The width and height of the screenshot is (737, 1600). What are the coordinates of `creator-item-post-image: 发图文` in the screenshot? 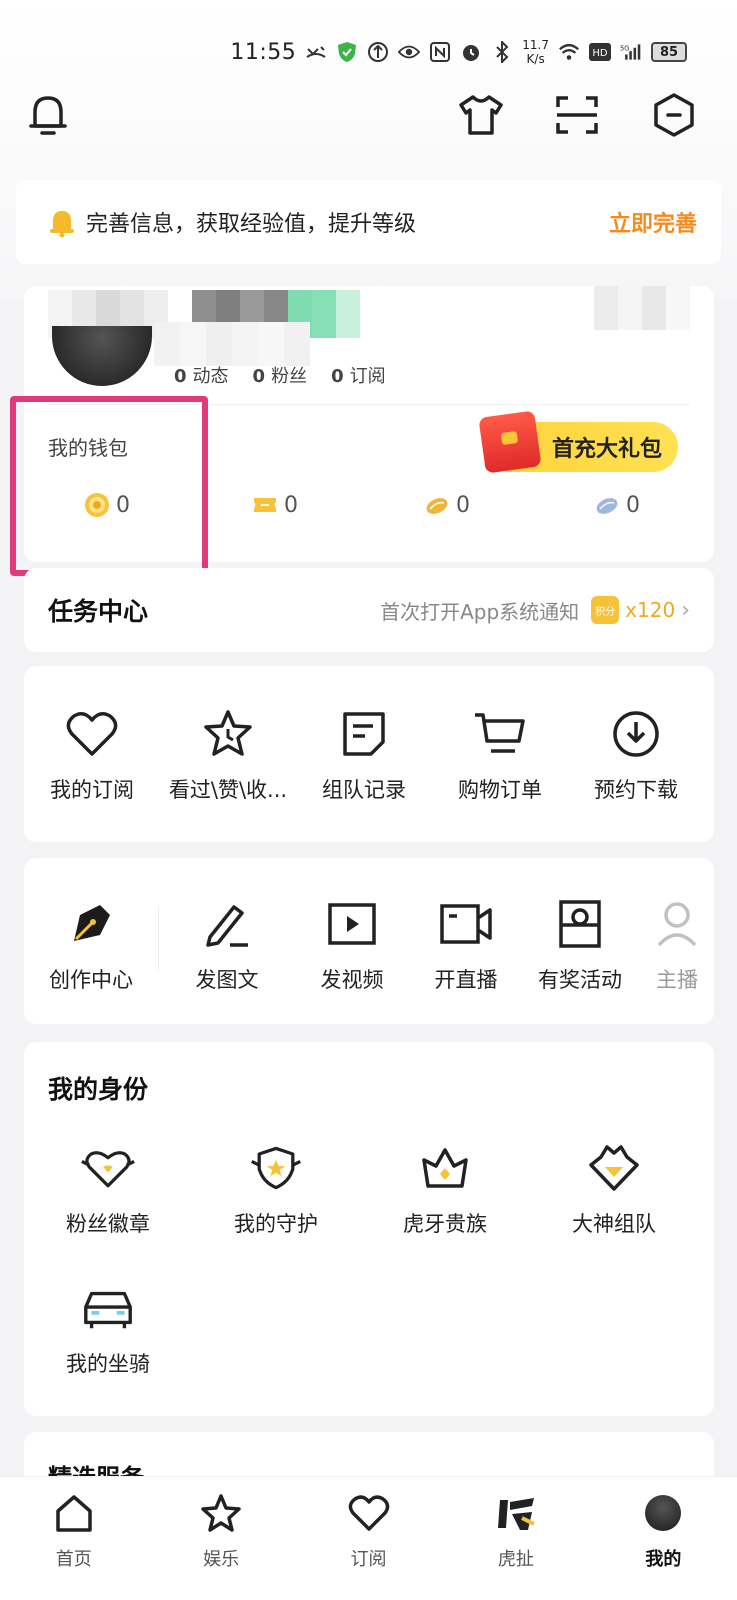 It's located at (227, 945).